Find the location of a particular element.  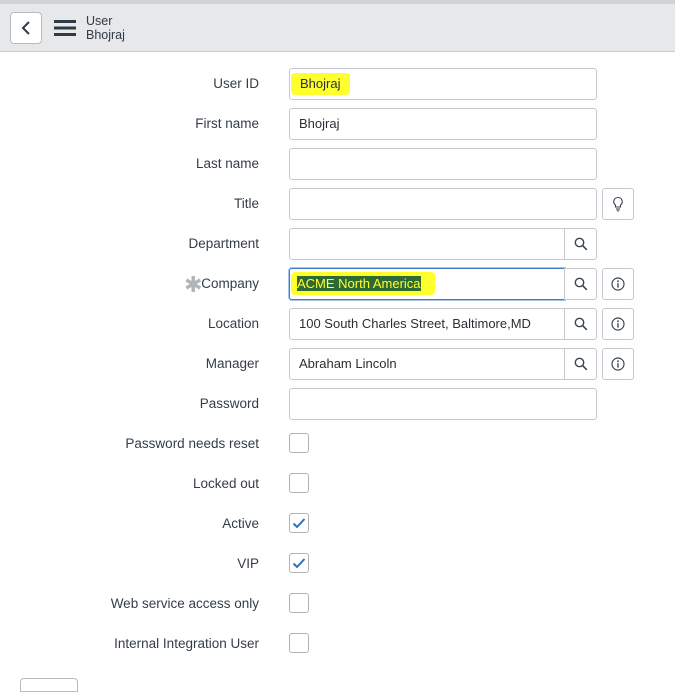

lightbulb-icon is located at coordinates (618, 204).